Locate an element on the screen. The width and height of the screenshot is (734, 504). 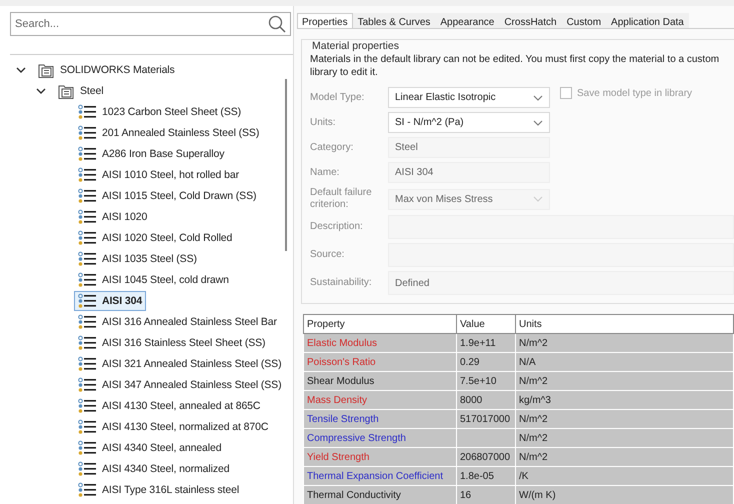
tab: Custom is located at coordinates (584, 20).